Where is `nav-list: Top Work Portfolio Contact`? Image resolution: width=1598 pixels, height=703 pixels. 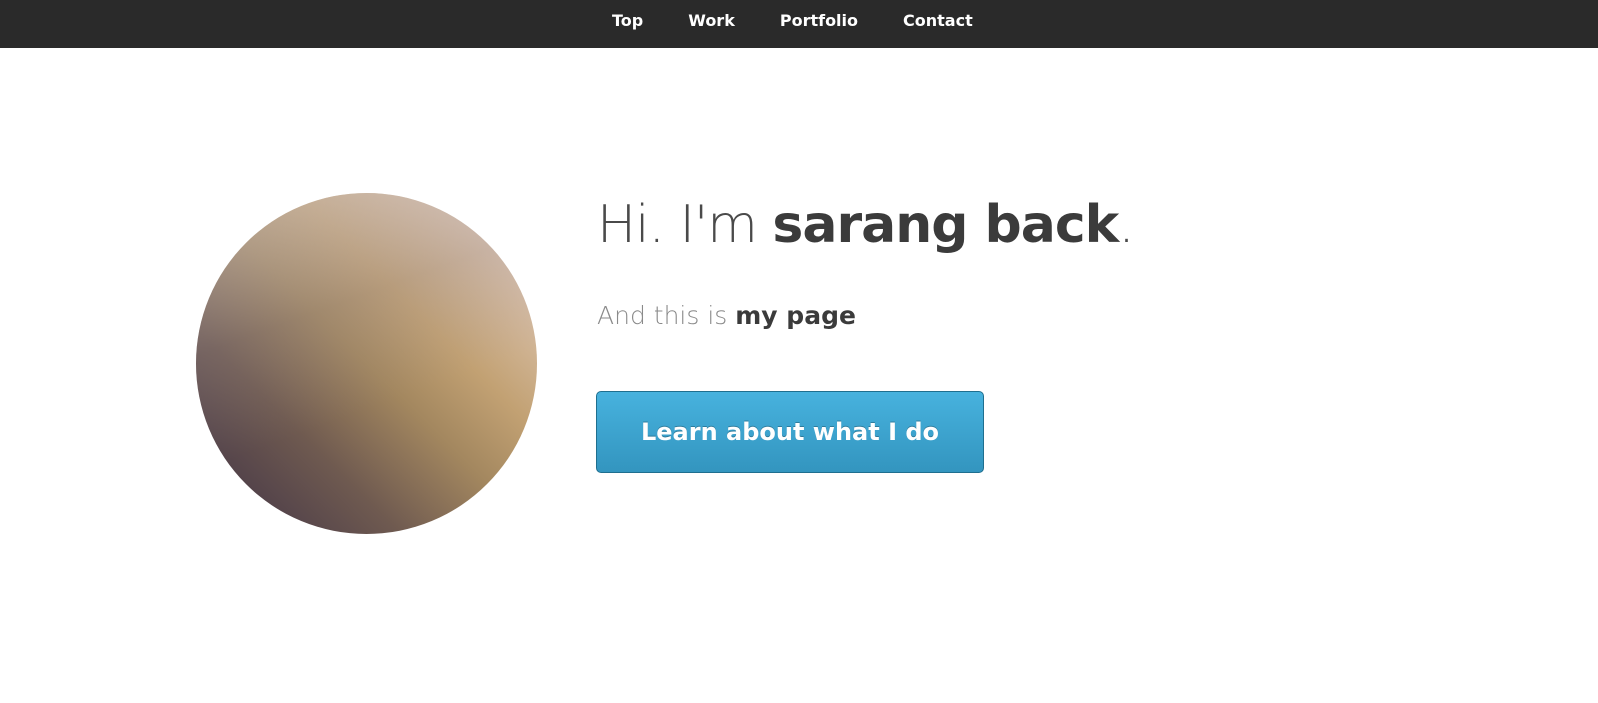 nav-list: Top Work Portfolio Contact is located at coordinates (792, 20).